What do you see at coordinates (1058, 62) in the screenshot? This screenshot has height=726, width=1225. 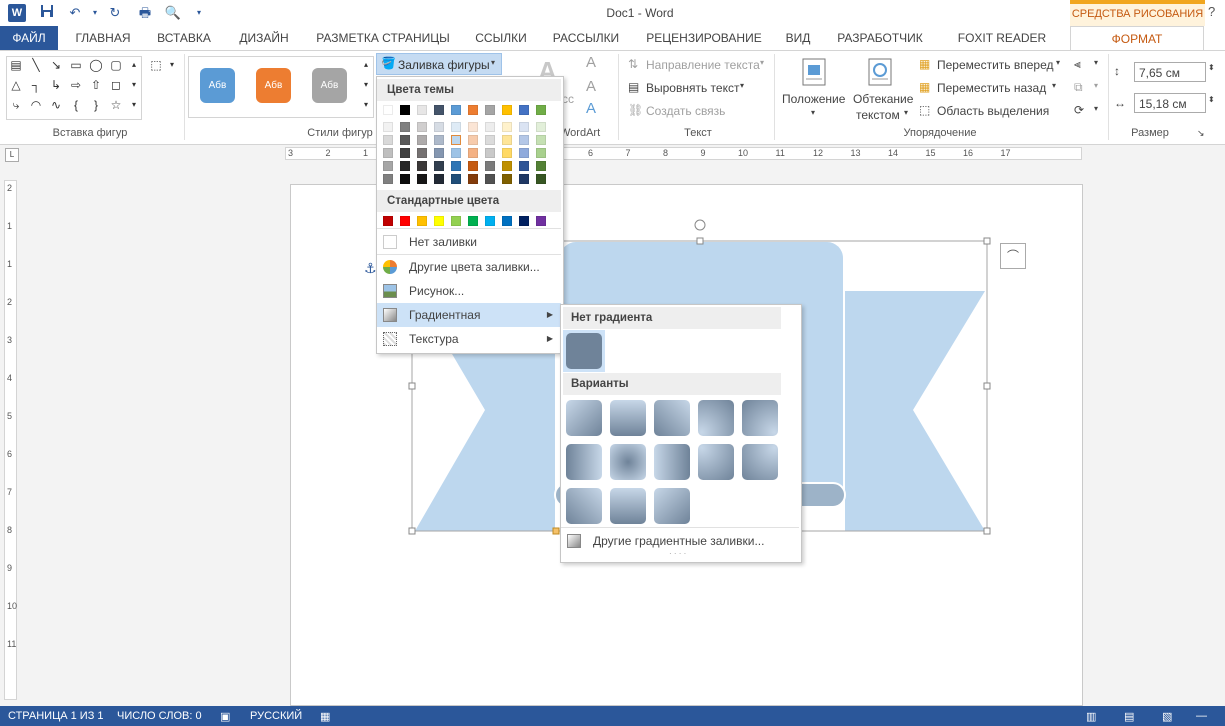 I see `bring-forward-dropdown-icon: ▾` at bounding box center [1058, 62].